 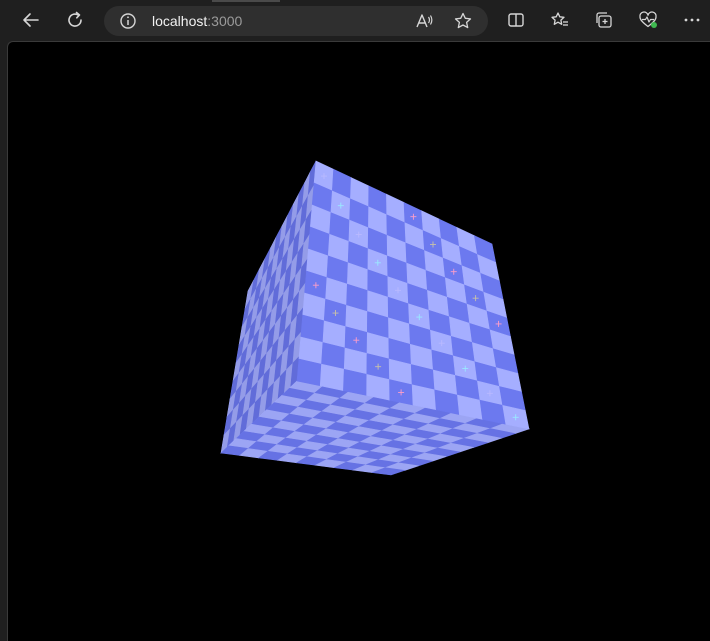 I want to click on browser-essentials-button, so click(x=648, y=20).